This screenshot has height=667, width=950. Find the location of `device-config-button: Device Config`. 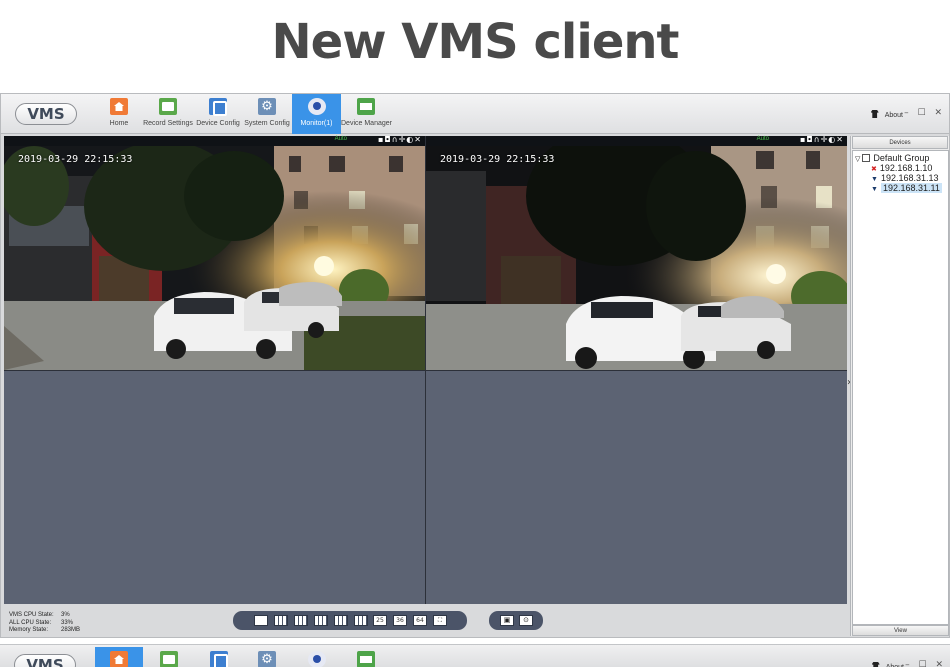

device-config-button: Device Config is located at coordinates (218, 114).